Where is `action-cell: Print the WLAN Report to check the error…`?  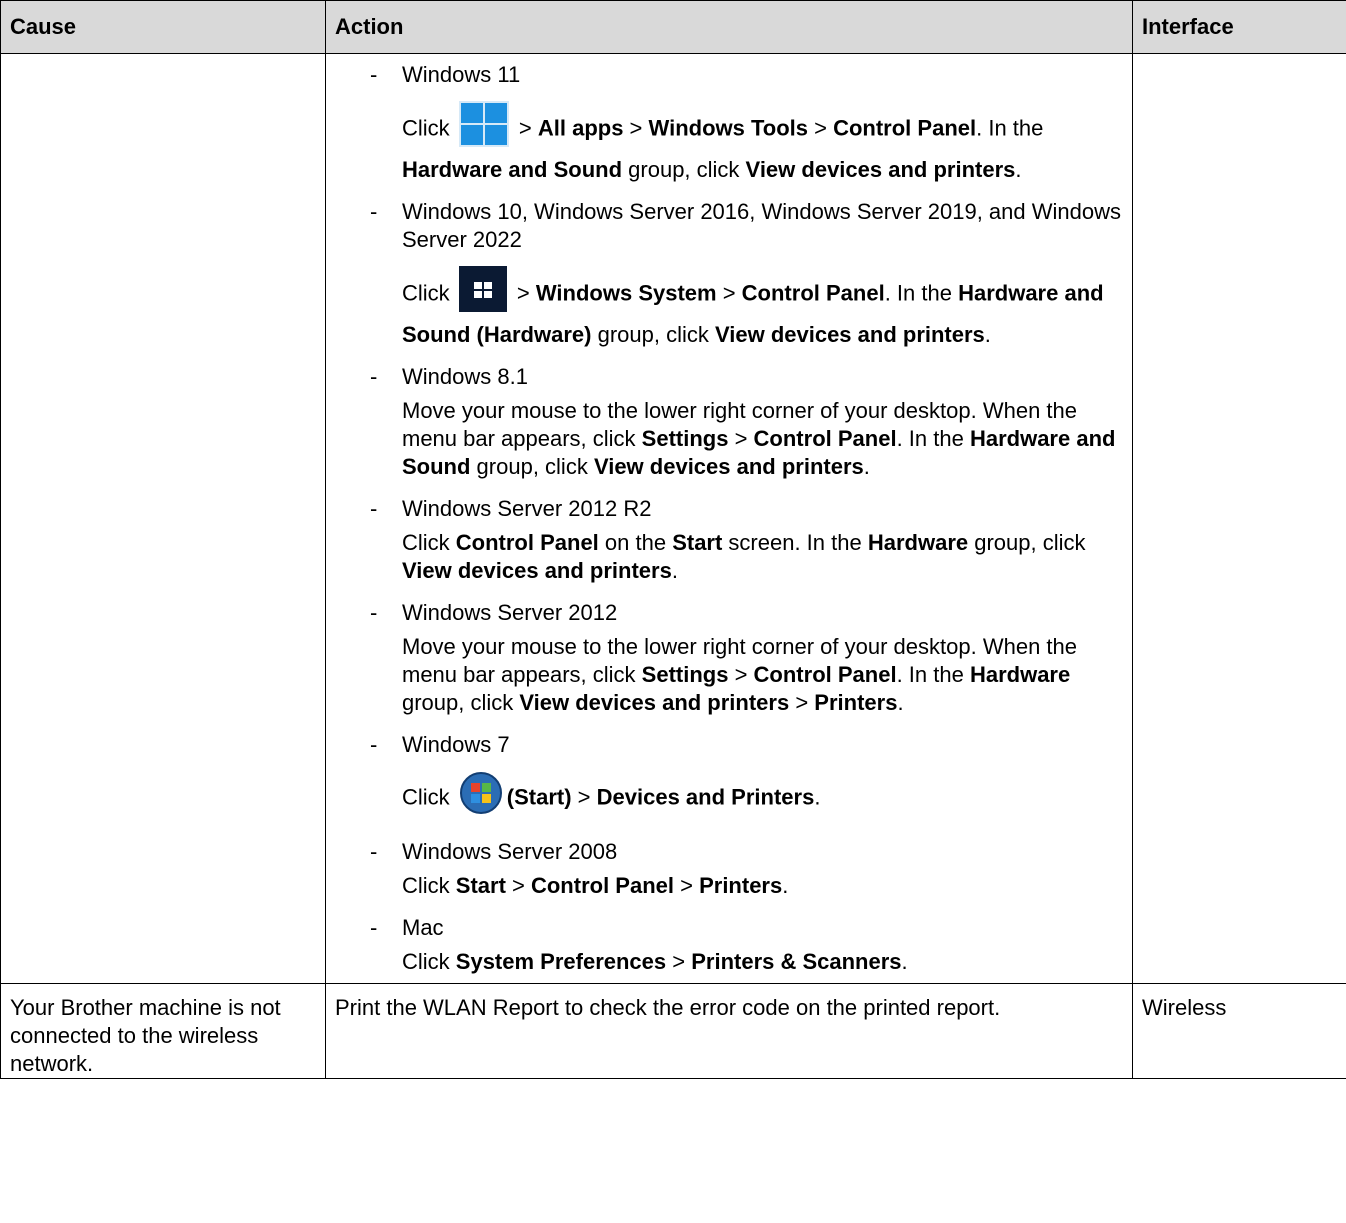 action-cell: Print the WLAN Report to check the error… is located at coordinates (729, 1031).